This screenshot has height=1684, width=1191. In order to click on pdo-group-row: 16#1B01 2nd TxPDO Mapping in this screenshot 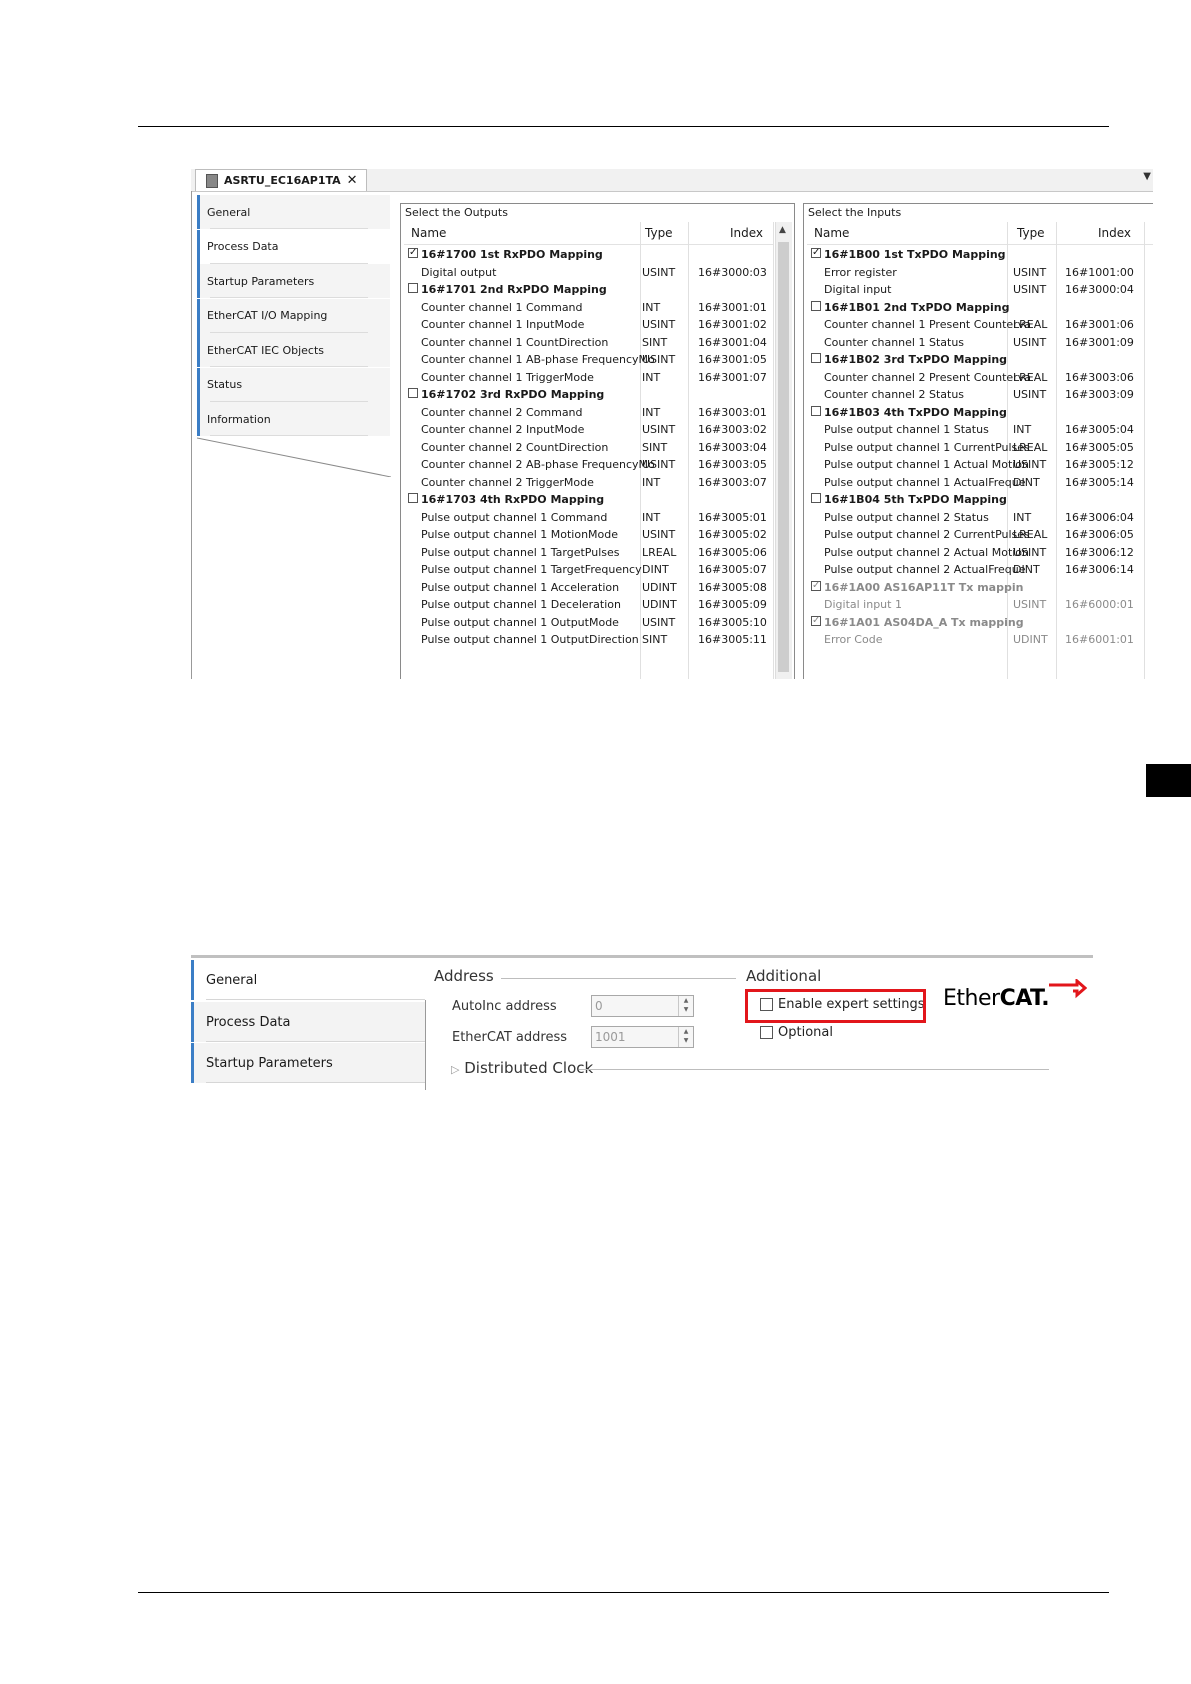, I will do `click(980, 307)`.